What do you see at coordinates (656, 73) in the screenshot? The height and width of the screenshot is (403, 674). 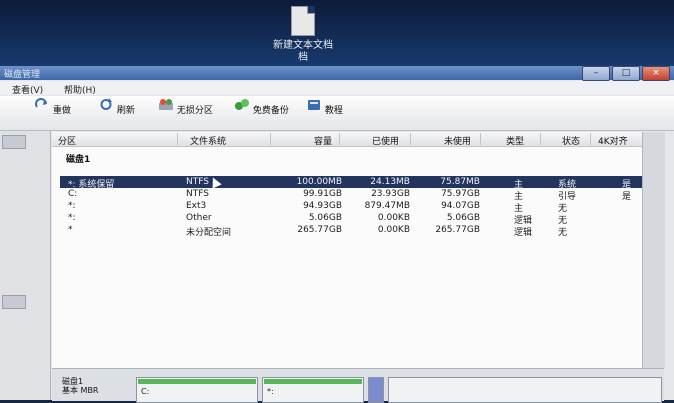 I see `close-button: ×` at bounding box center [656, 73].